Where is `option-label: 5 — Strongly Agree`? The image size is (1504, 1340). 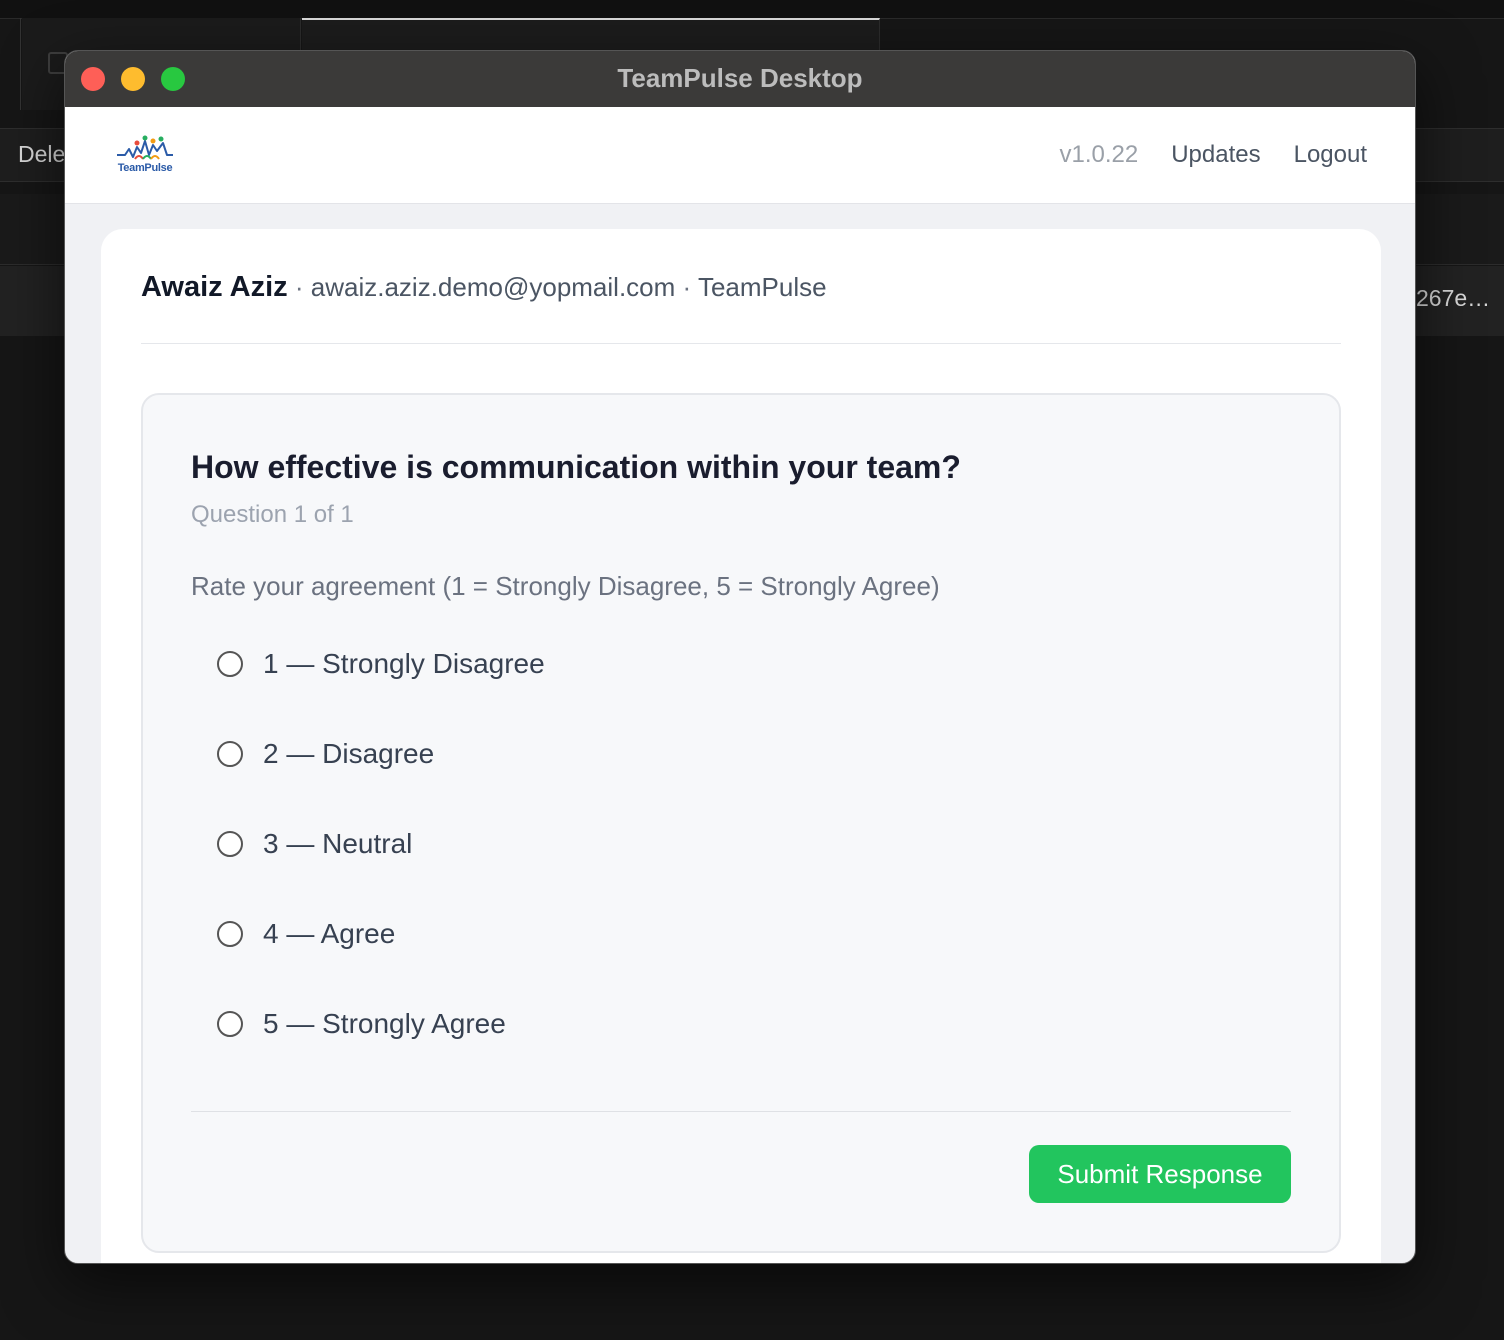
option-label: 5 — Strongly Agree is located at coordinates (384, 1024).